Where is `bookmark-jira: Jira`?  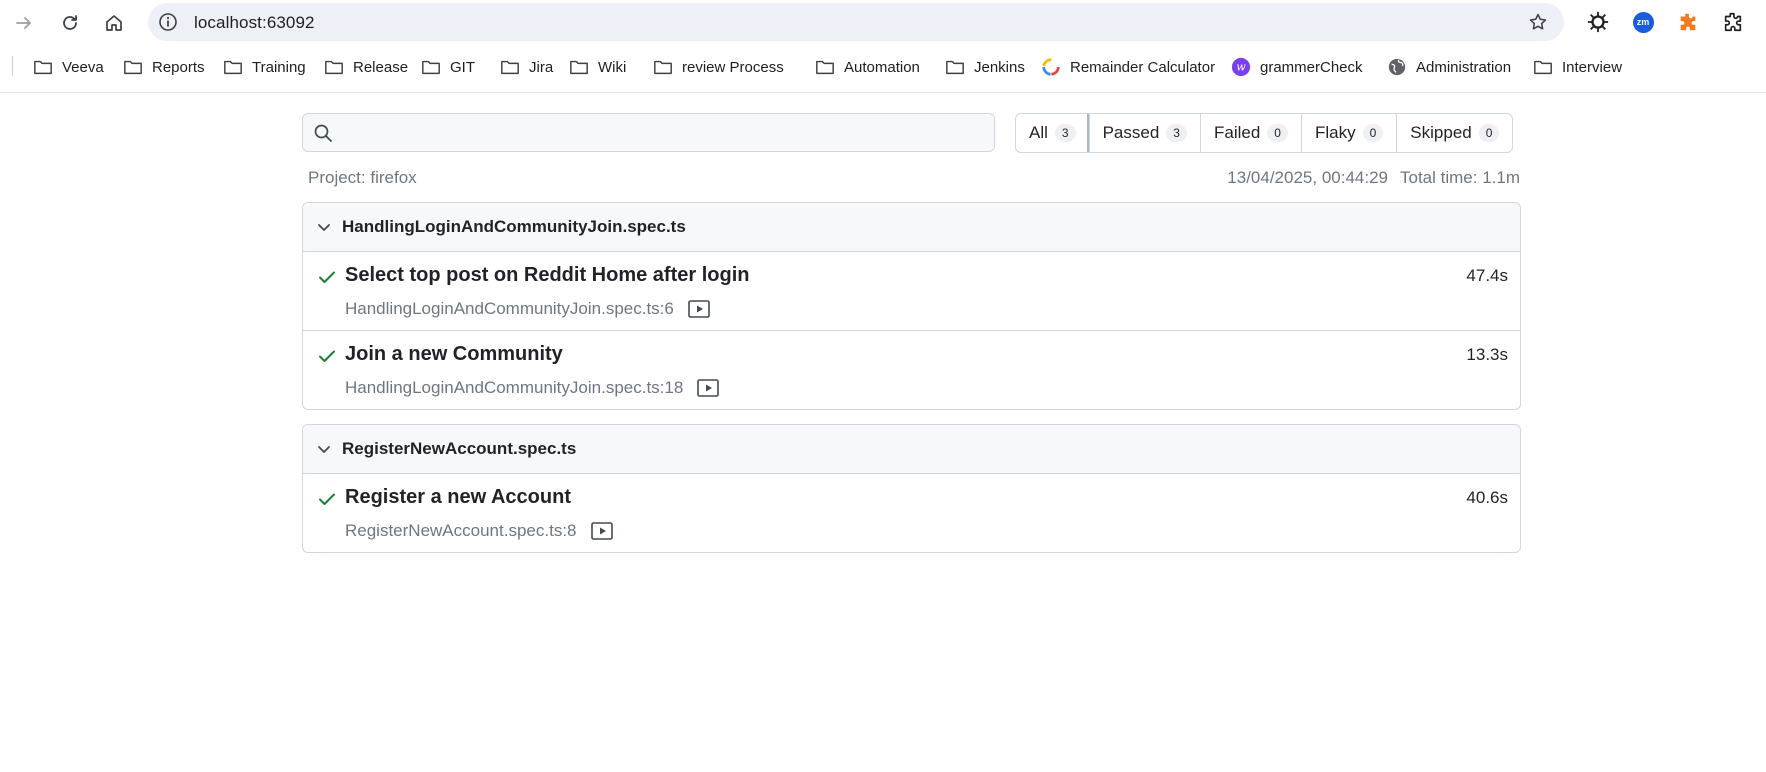
bookmark-jira: Jira is located at coordinates (526, 67).